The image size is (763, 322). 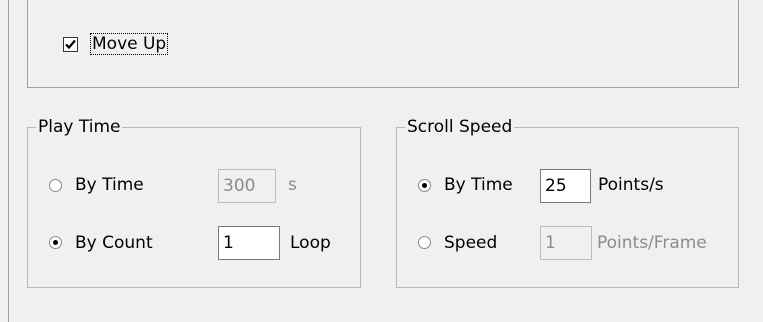 I want to click on play-time-by-time-radio, so click(x=55, y=185).